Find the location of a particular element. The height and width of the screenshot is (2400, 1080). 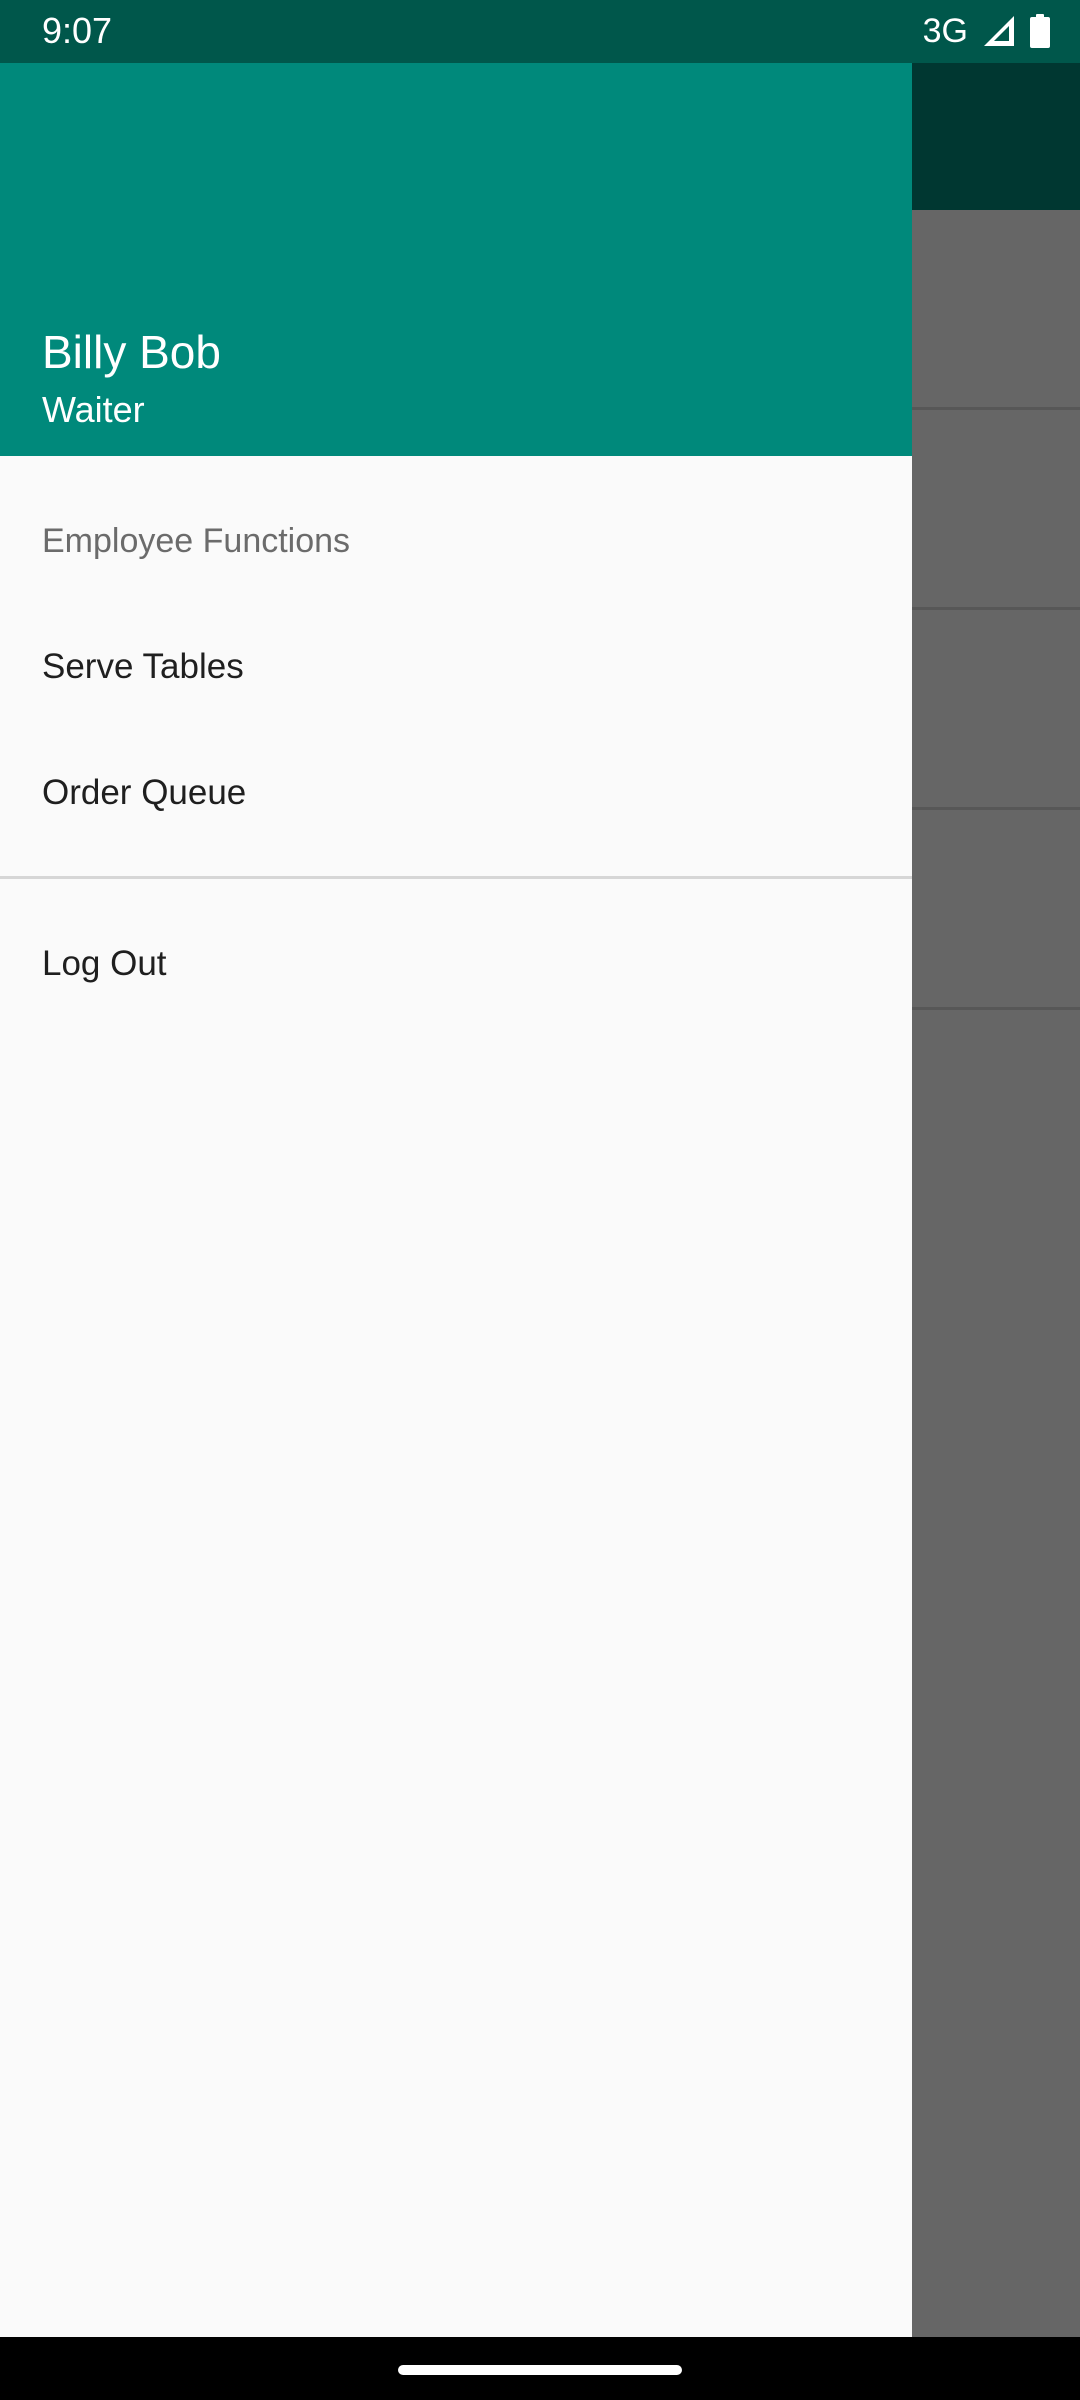

user-name: Billy Bob is located at coordinates (131, 352).